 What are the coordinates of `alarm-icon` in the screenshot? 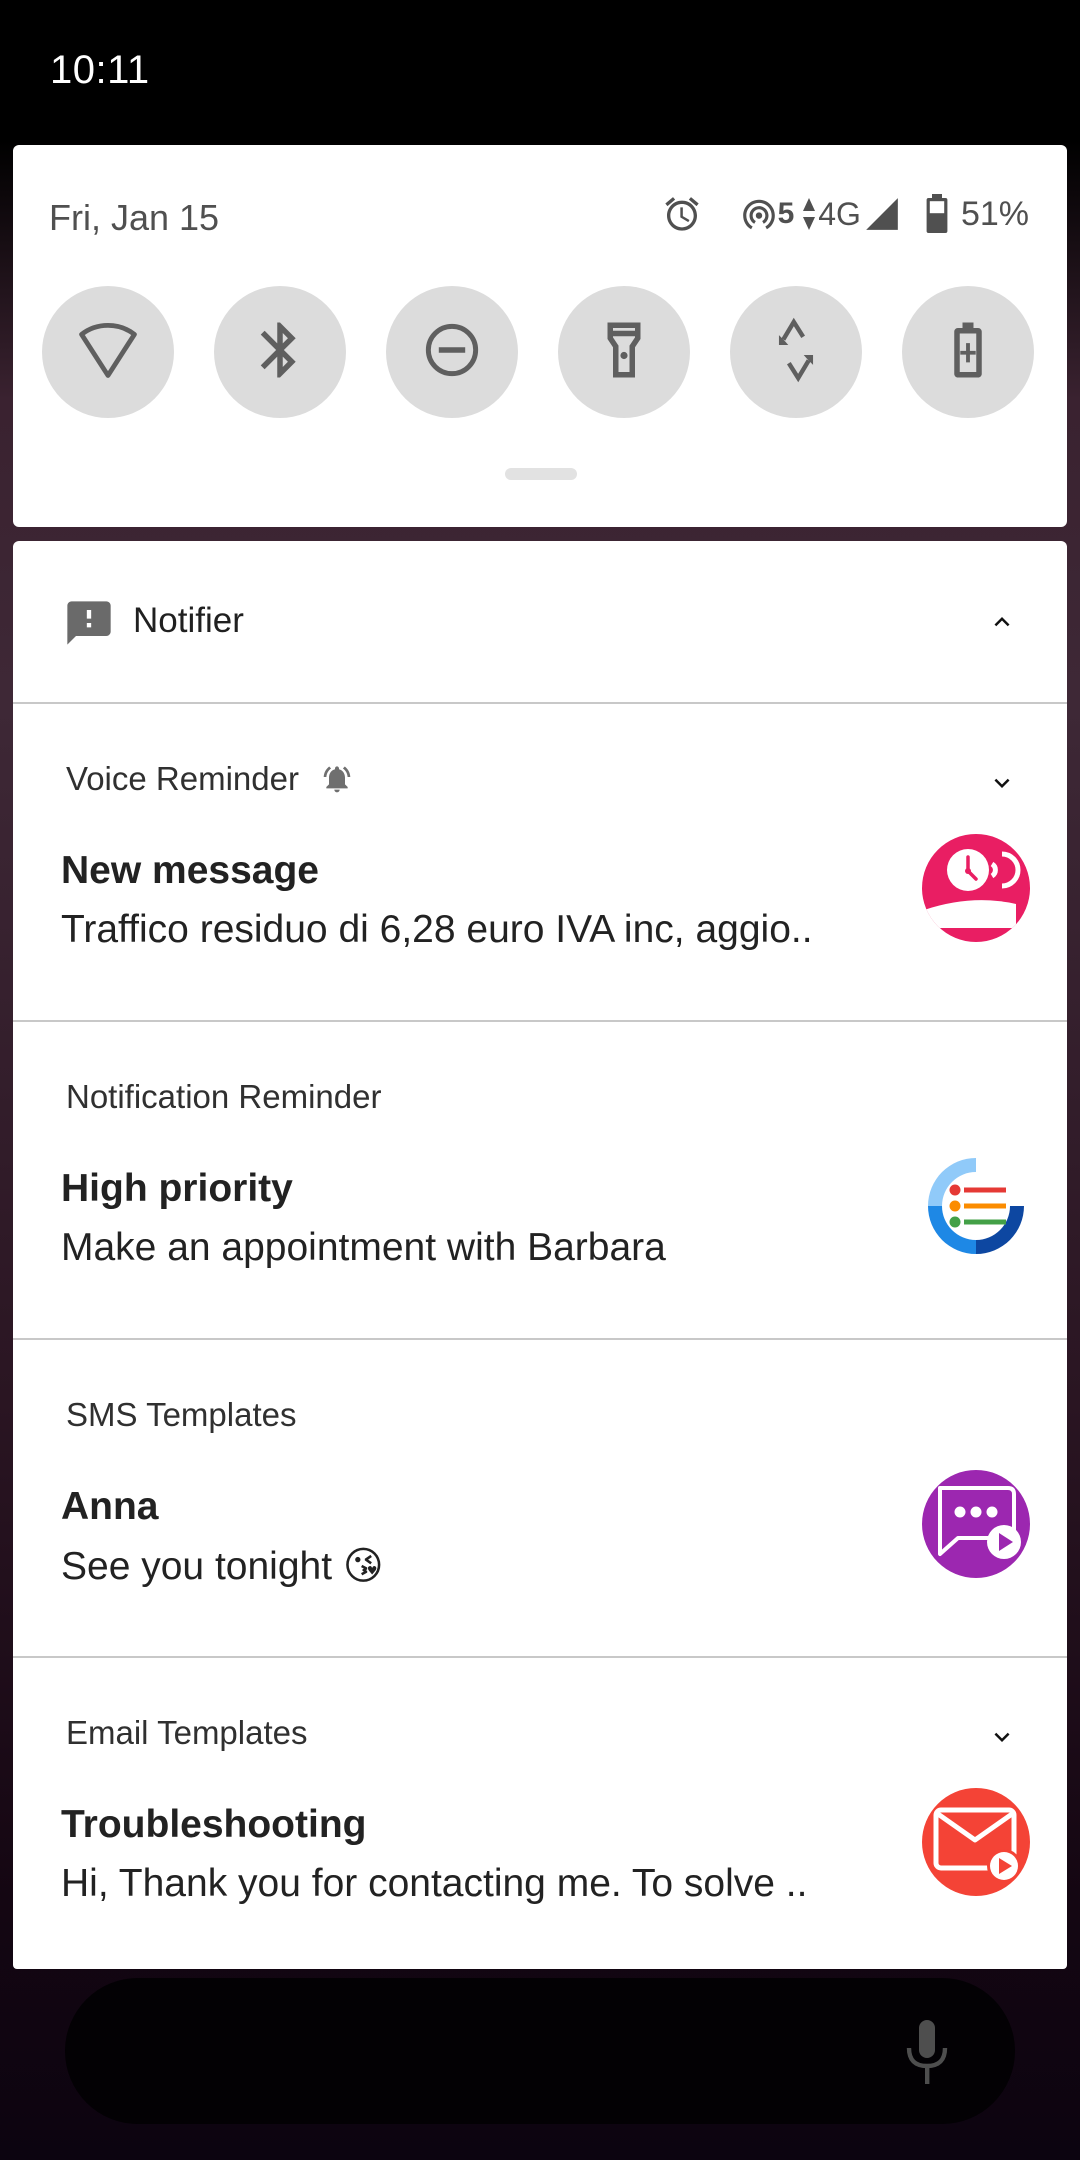 It's located at (682, 214).